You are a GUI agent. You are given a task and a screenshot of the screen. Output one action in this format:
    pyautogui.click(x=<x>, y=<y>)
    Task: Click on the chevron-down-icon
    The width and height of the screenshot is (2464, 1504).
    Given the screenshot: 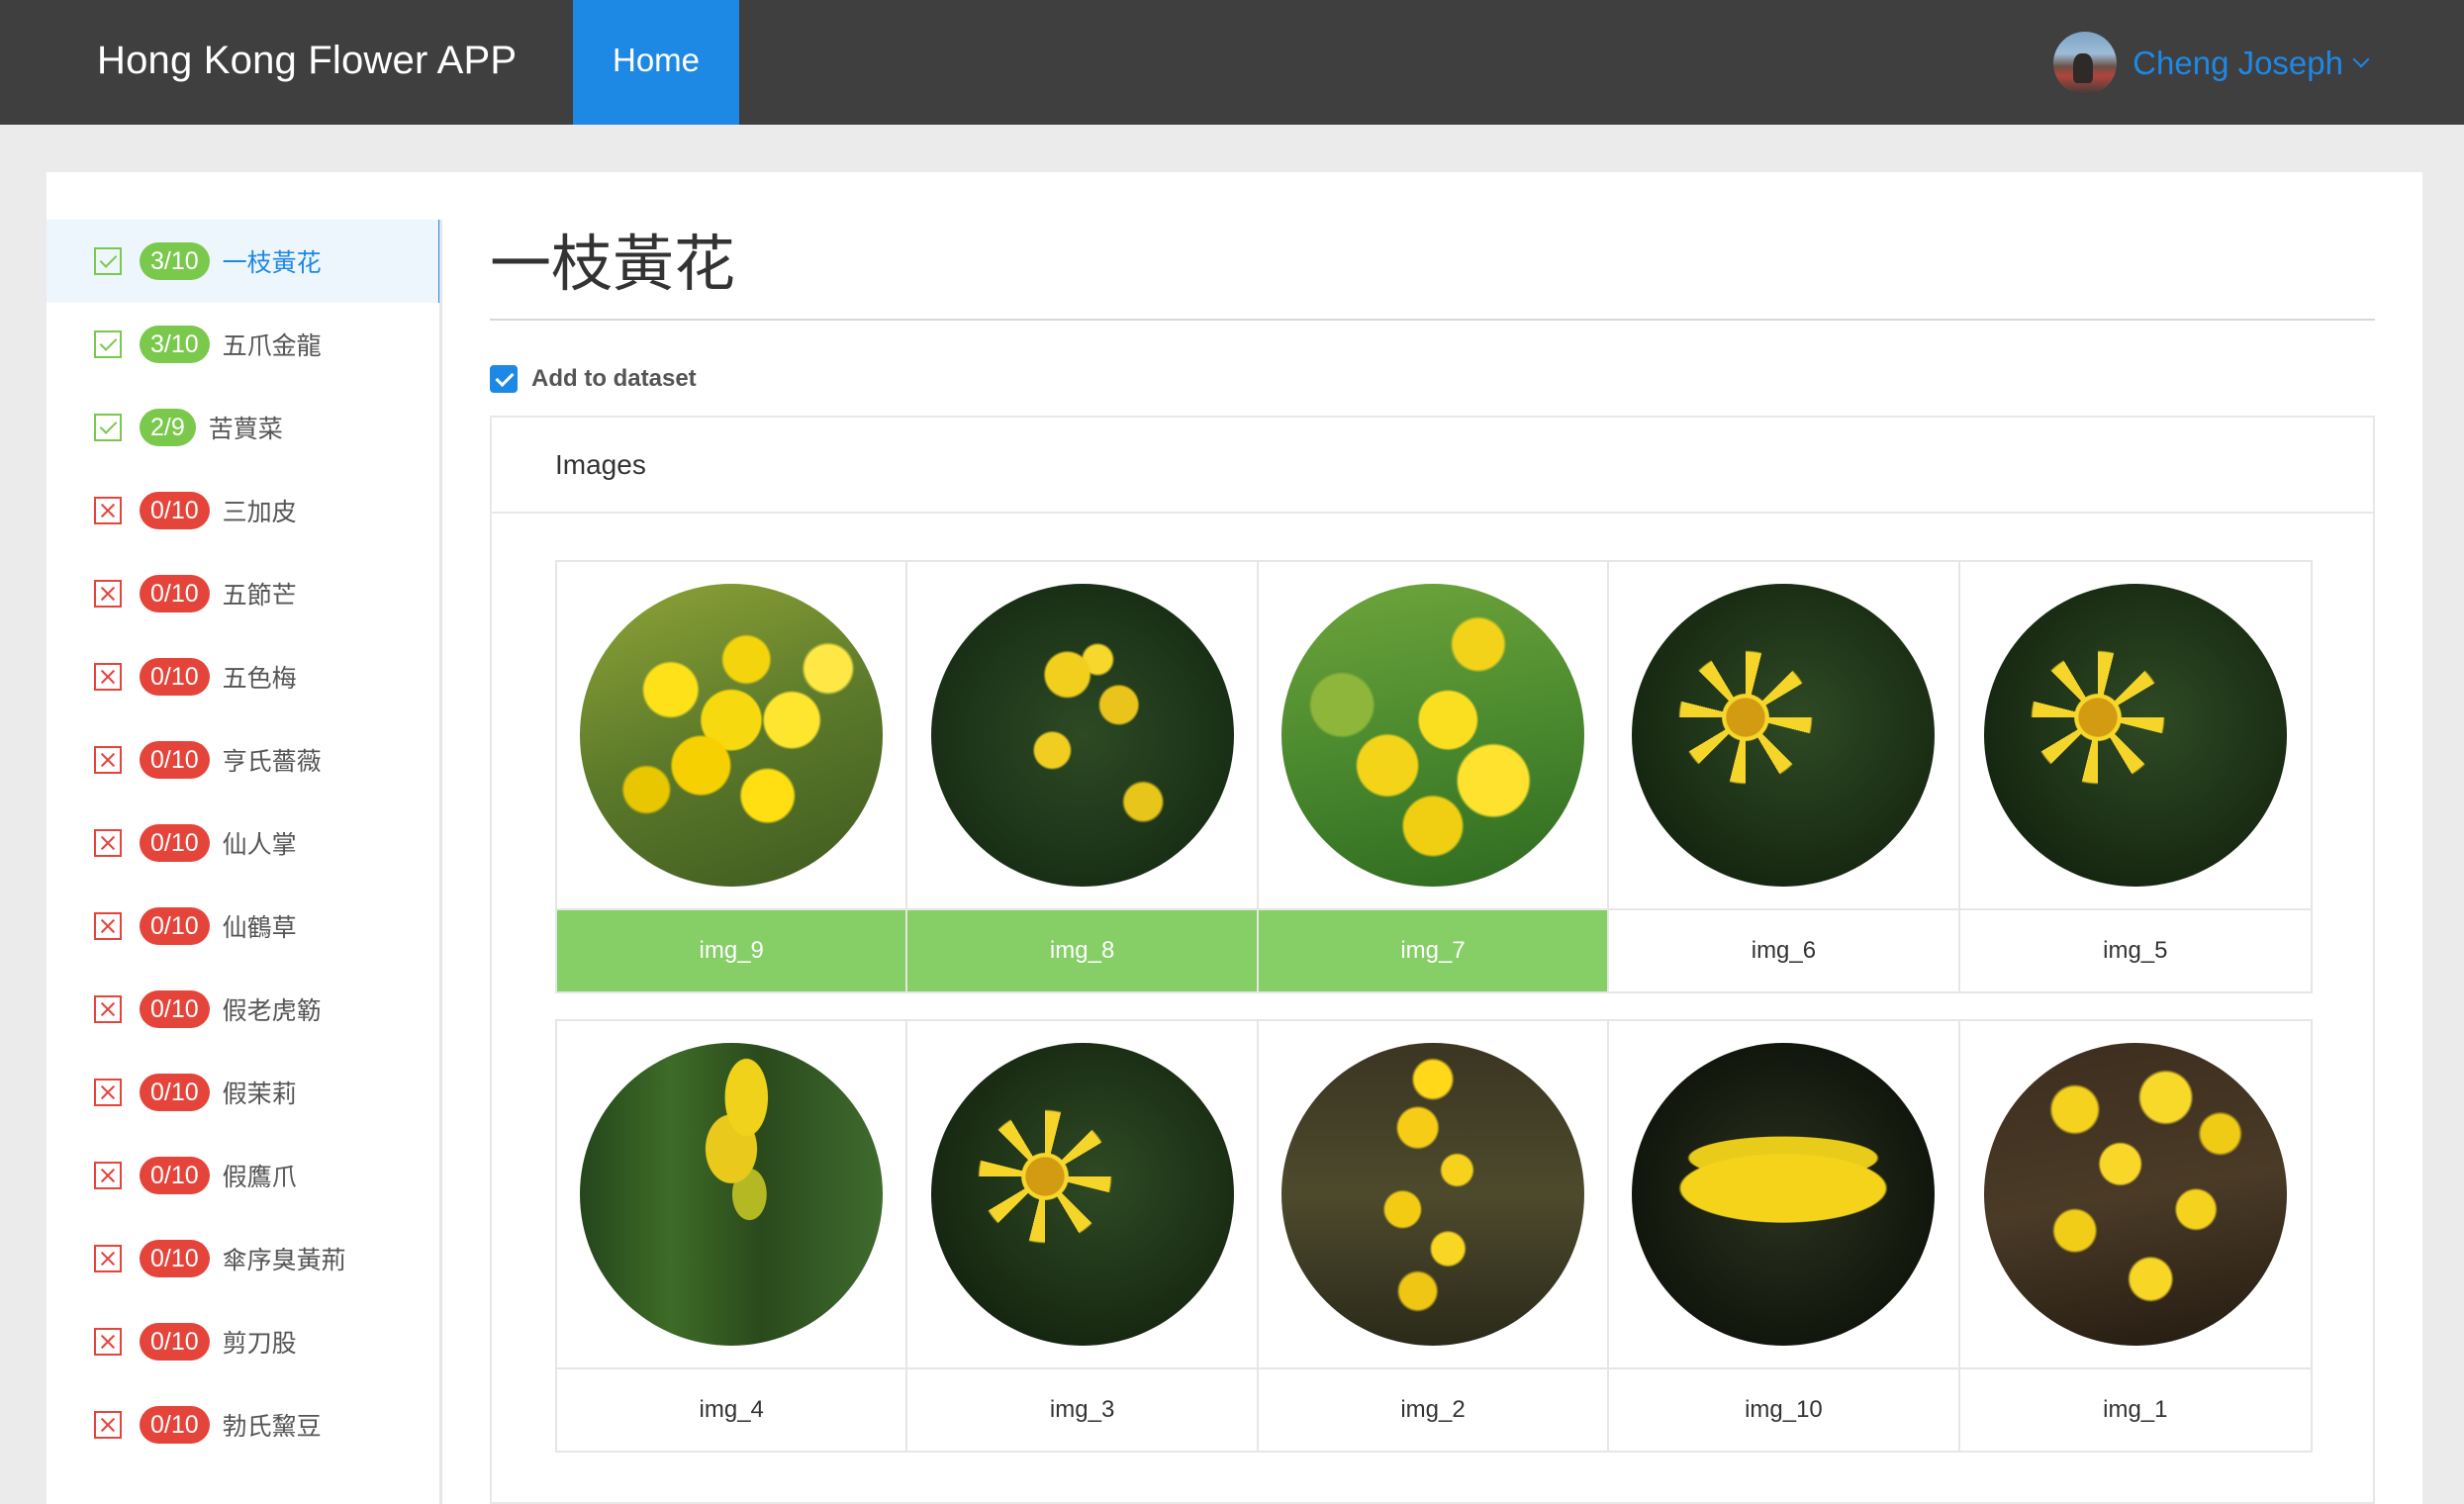 What is the action you would take?
    pyautogui.click(x=2361, y=59)
    